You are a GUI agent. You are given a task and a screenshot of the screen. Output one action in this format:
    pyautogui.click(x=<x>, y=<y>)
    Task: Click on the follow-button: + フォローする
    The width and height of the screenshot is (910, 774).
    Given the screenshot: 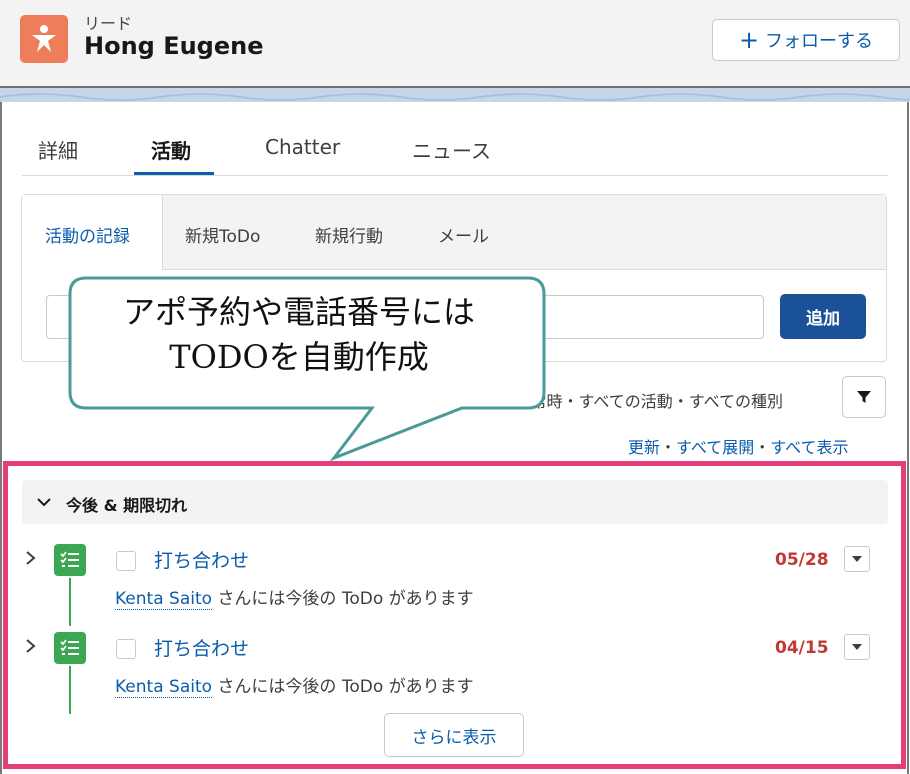 What is the action you would take?
    pyautogui.click(x=806, y=40)
    